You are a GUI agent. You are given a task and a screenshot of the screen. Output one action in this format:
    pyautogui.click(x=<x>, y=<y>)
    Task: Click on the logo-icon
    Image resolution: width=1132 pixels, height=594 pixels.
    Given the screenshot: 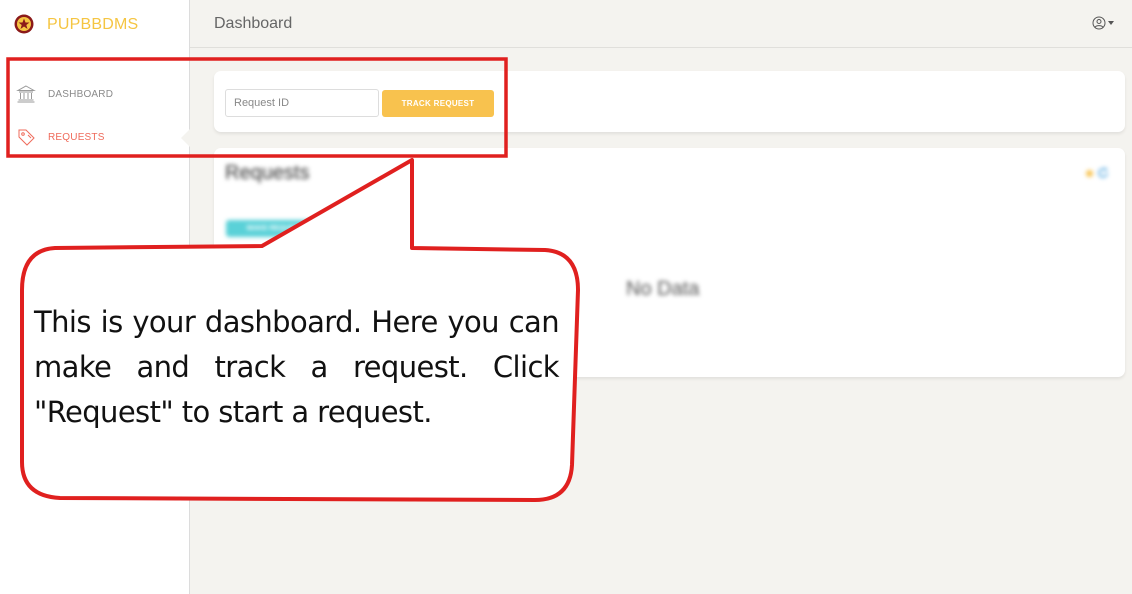 What is the action you would take?
    pyautogui.click(x=24, y=24)
    